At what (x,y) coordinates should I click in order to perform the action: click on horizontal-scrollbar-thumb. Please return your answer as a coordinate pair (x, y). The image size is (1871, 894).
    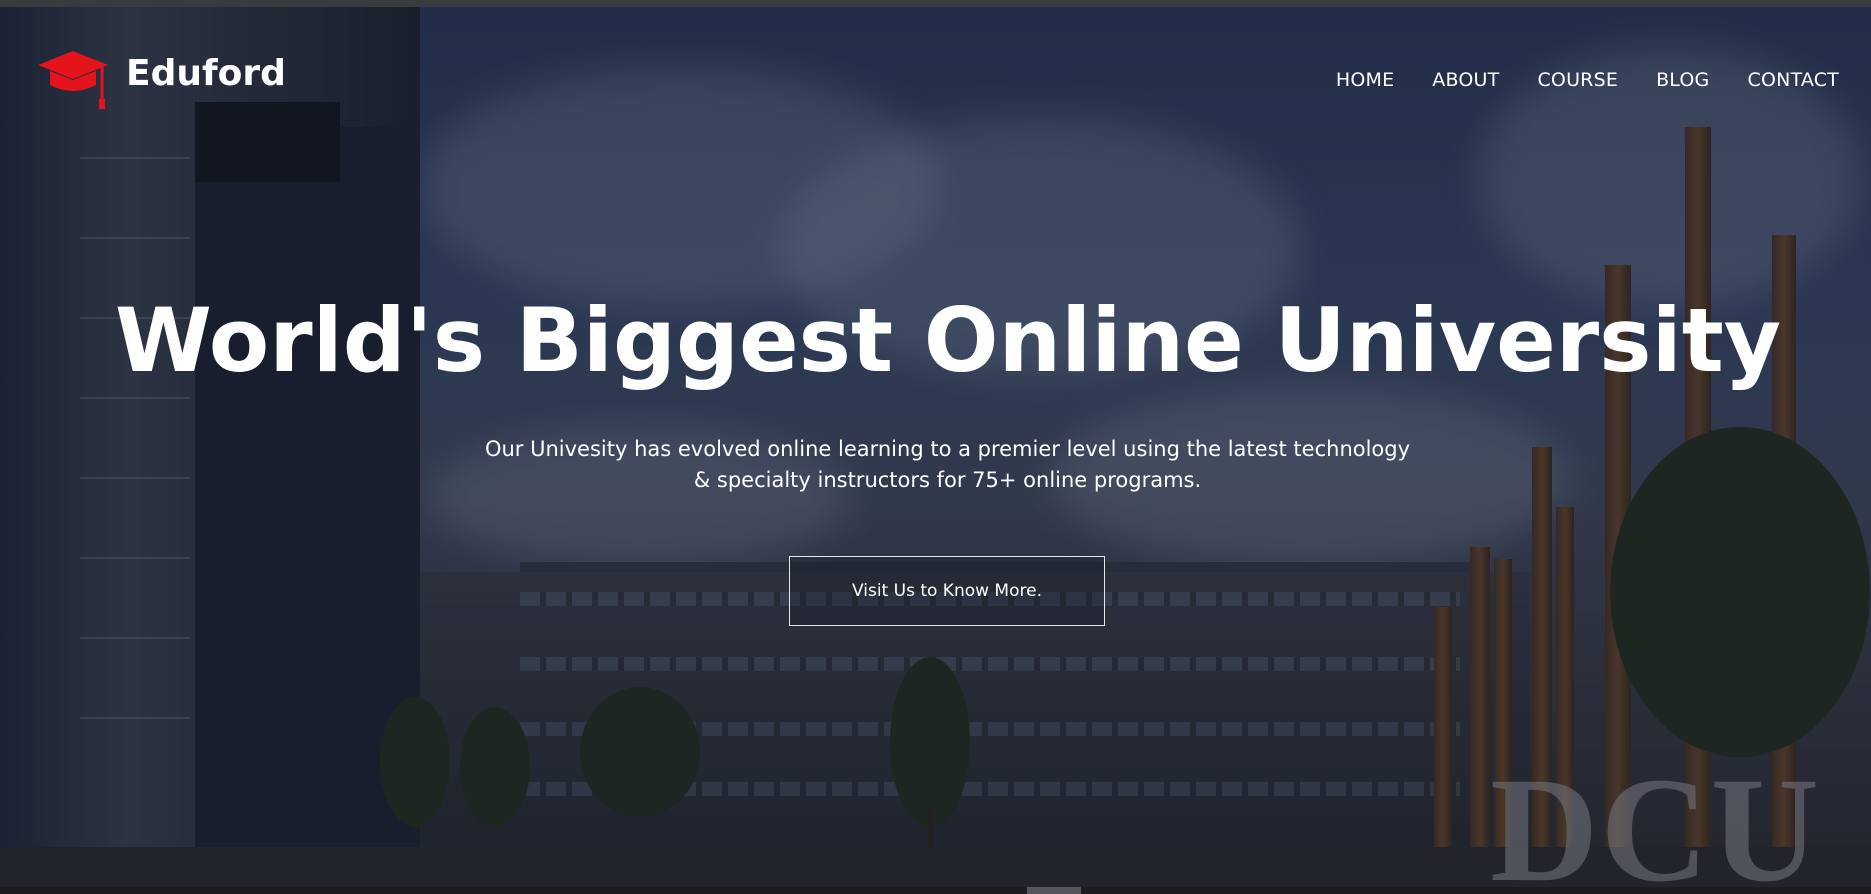
    Looking at the image, I should click on (1054, 890).